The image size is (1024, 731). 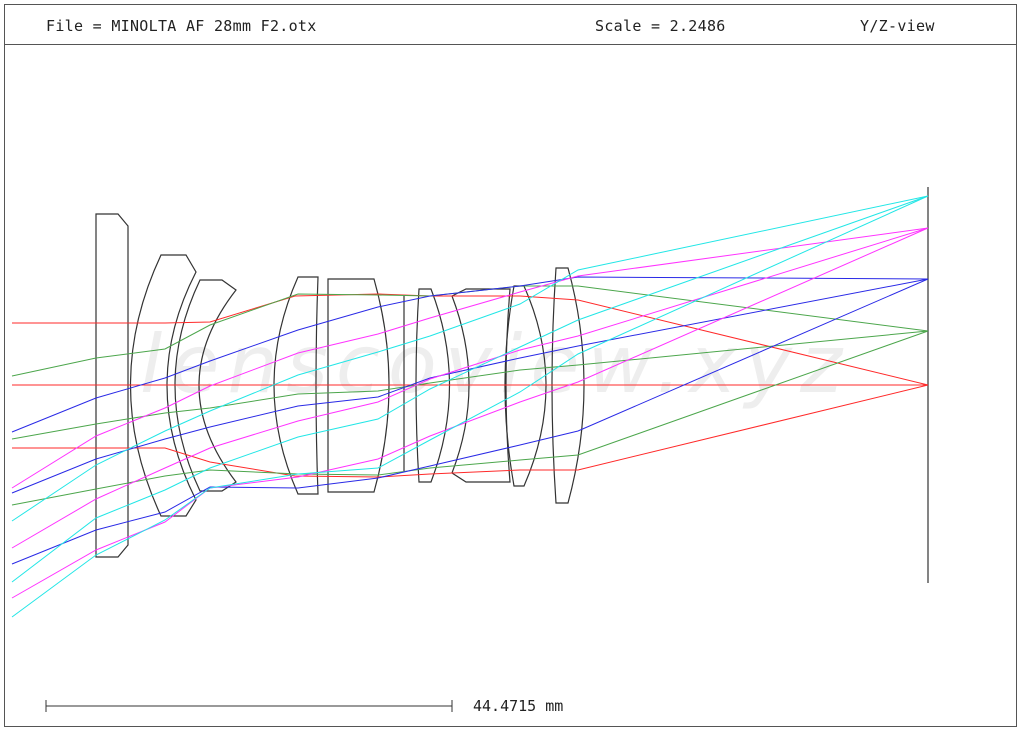 I want to click on scale-bar-label: 44.4715 mm, so click(x=518, y=706).